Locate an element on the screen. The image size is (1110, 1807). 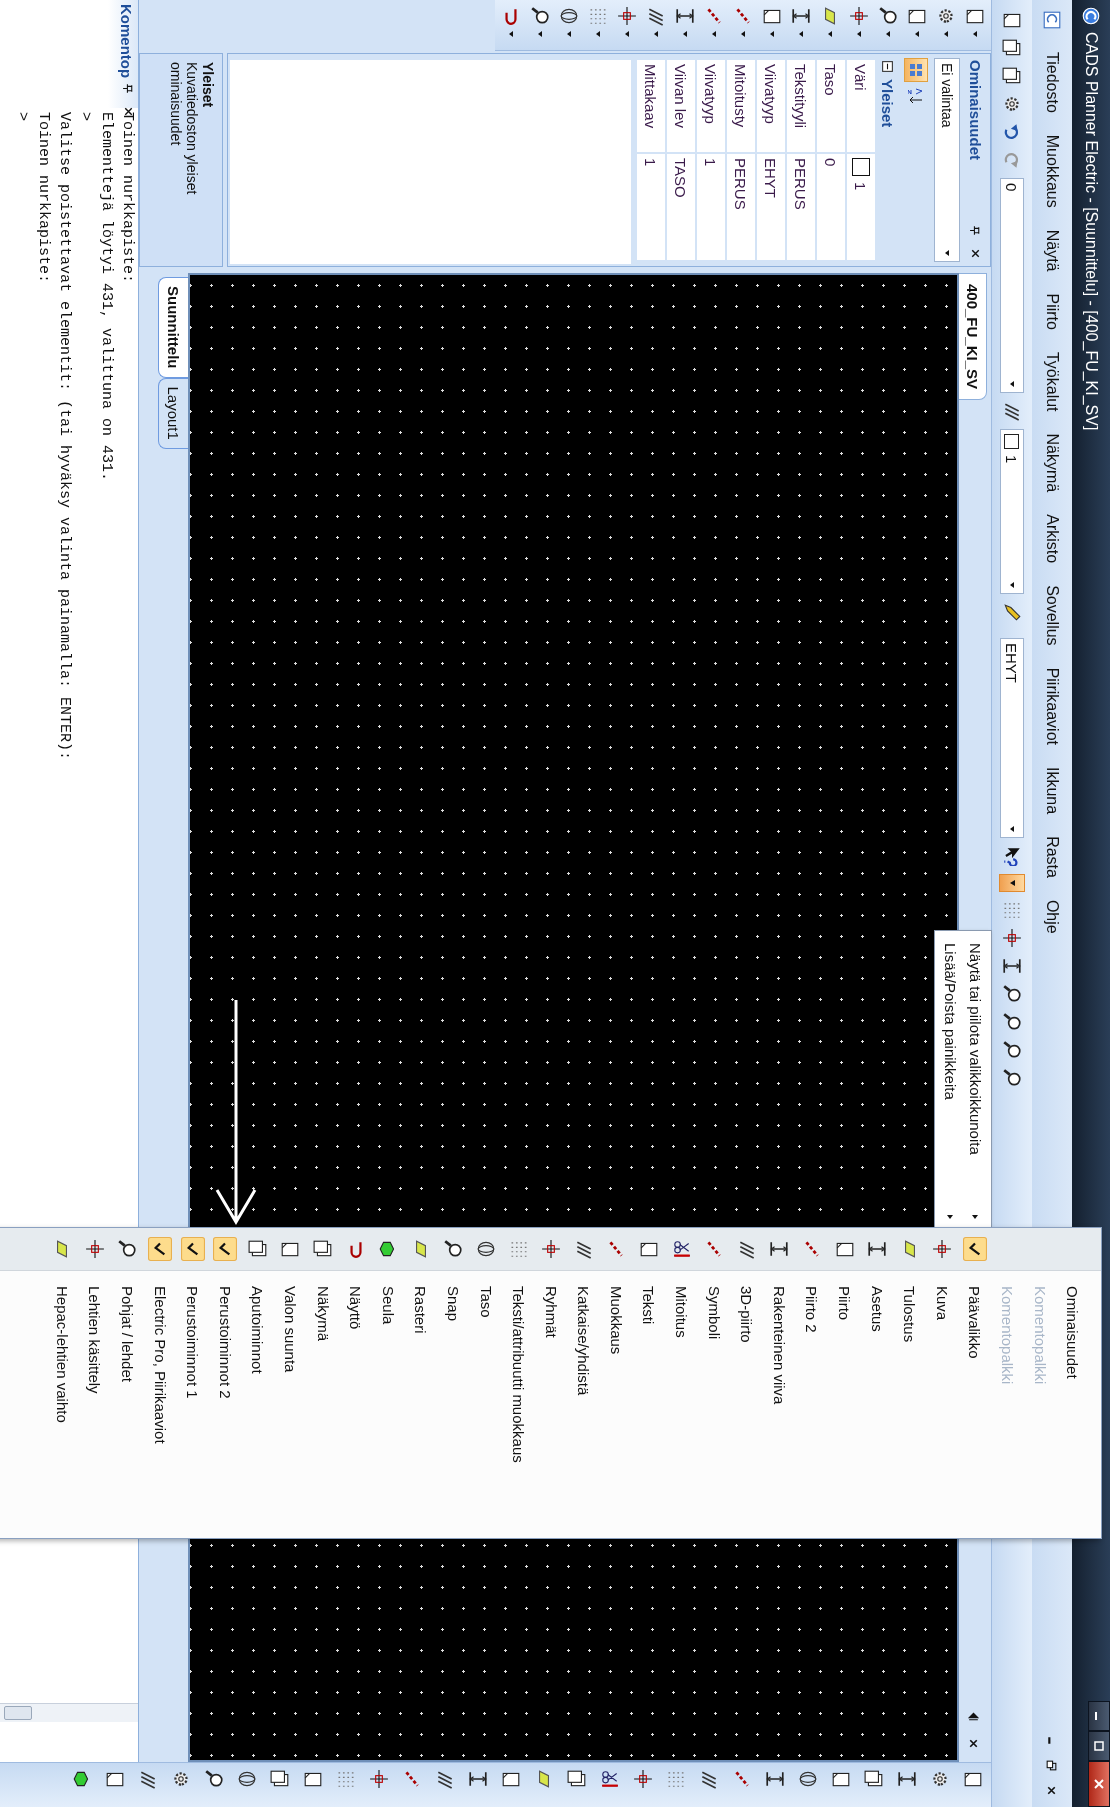
menu-item: Päävalikko is located at coordinates (975, 1314).